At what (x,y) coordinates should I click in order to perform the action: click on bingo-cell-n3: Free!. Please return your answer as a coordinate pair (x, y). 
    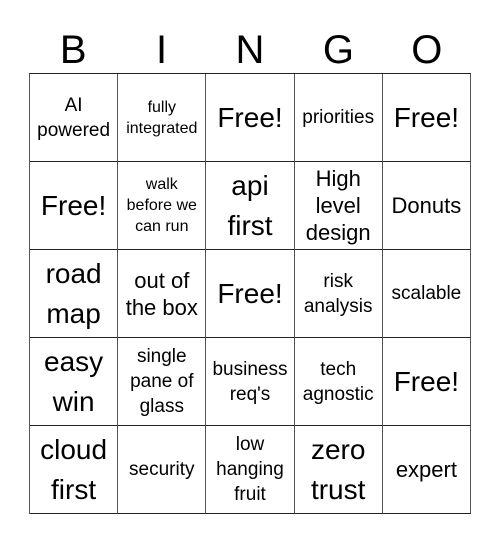
    Looking at the image, I should click on (250, 294).